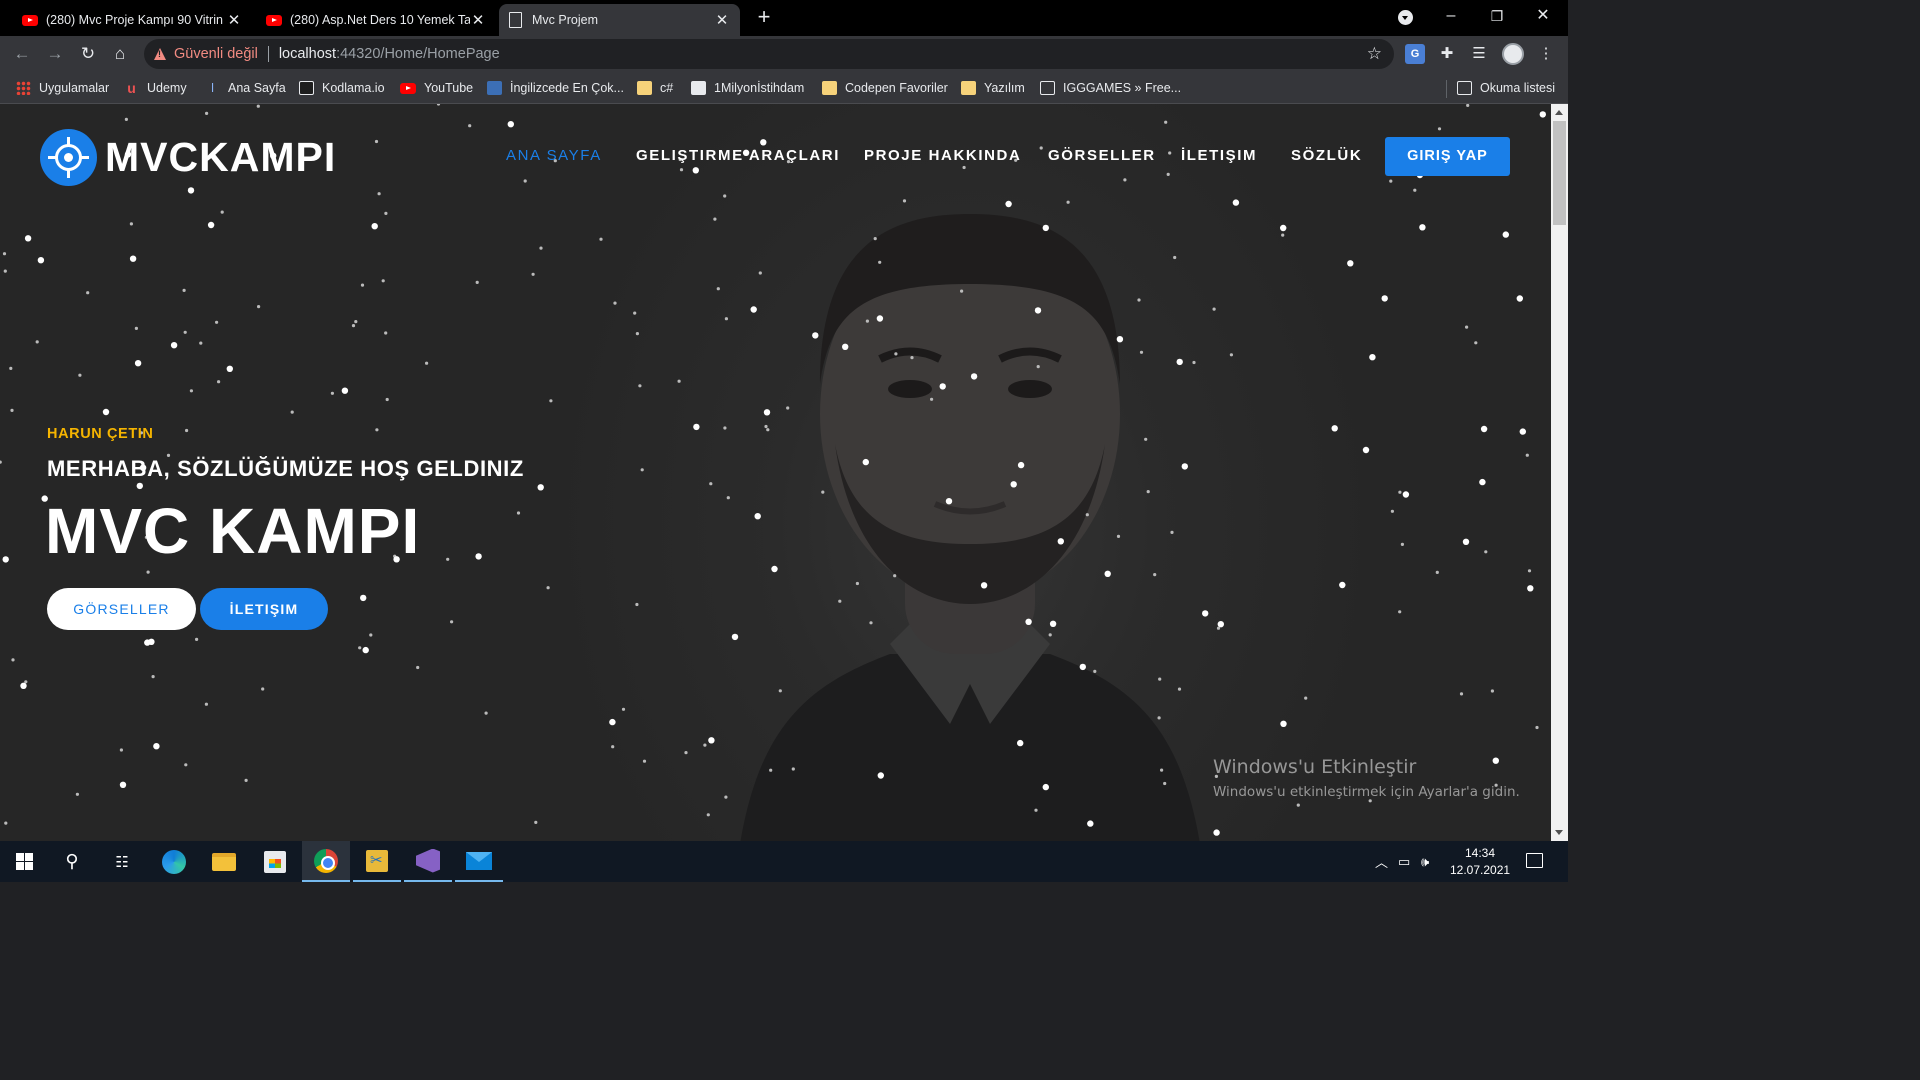  I want to click on search-icon: ⚲, so click(72, 861).